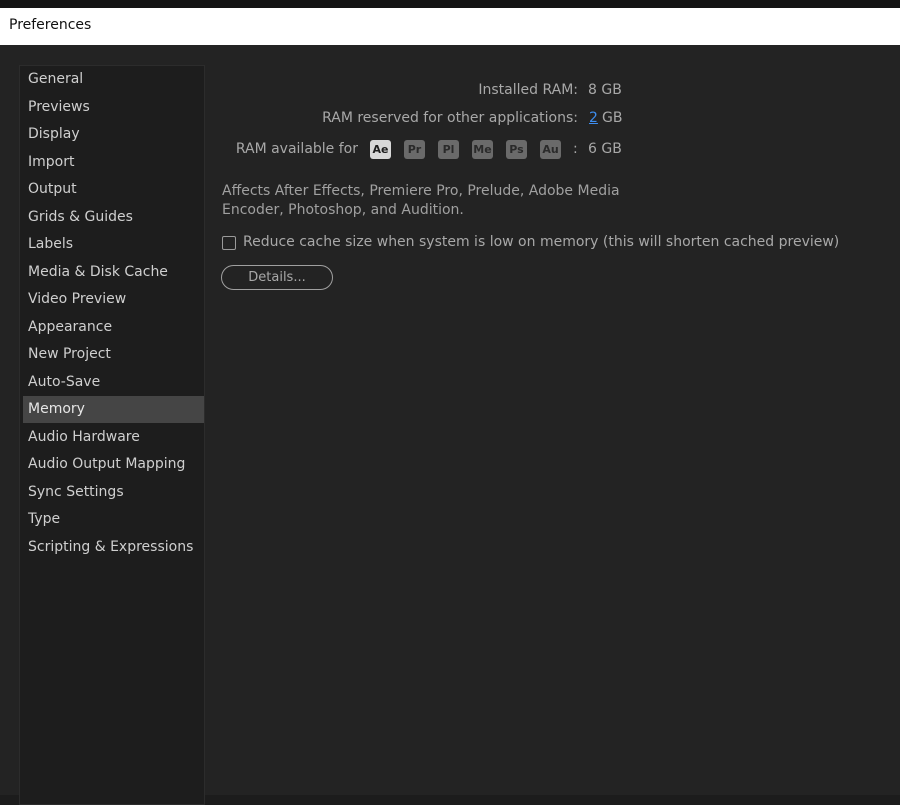 This screenshot has width=900, height=805. I want to click on top-strip, so click(450, 4).